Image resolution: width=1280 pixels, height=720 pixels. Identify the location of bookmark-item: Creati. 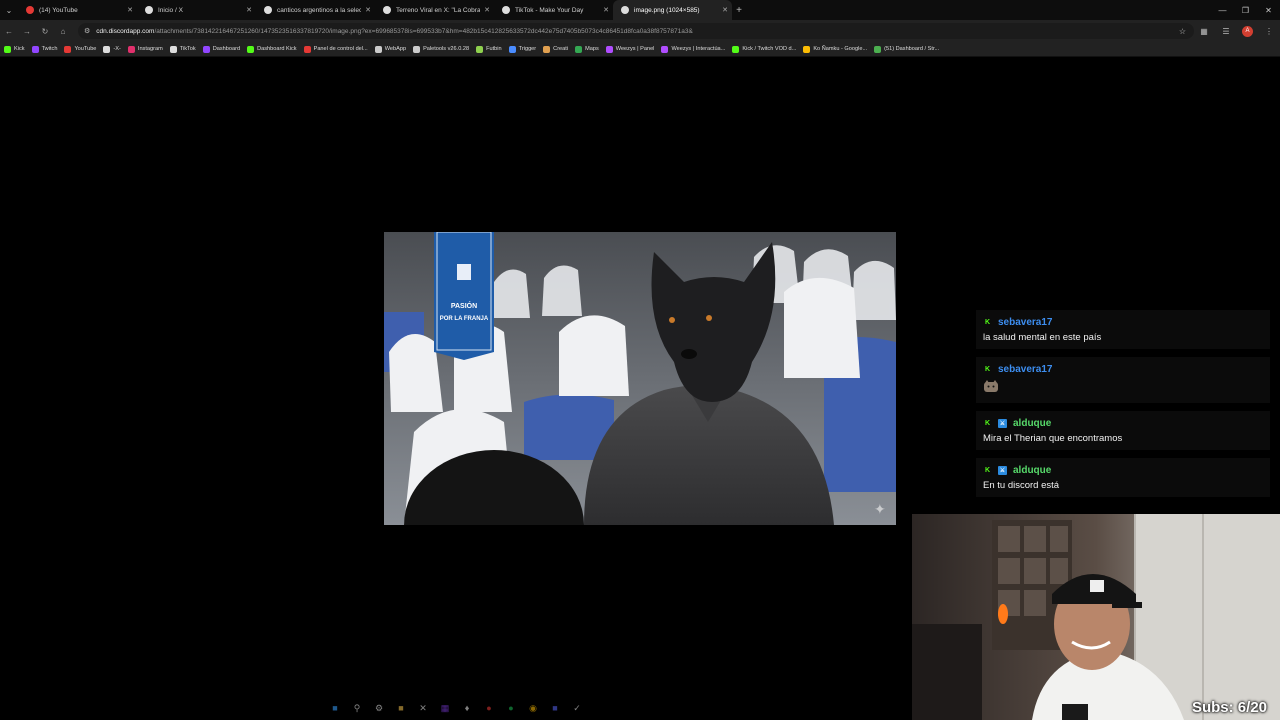
(556, 49).